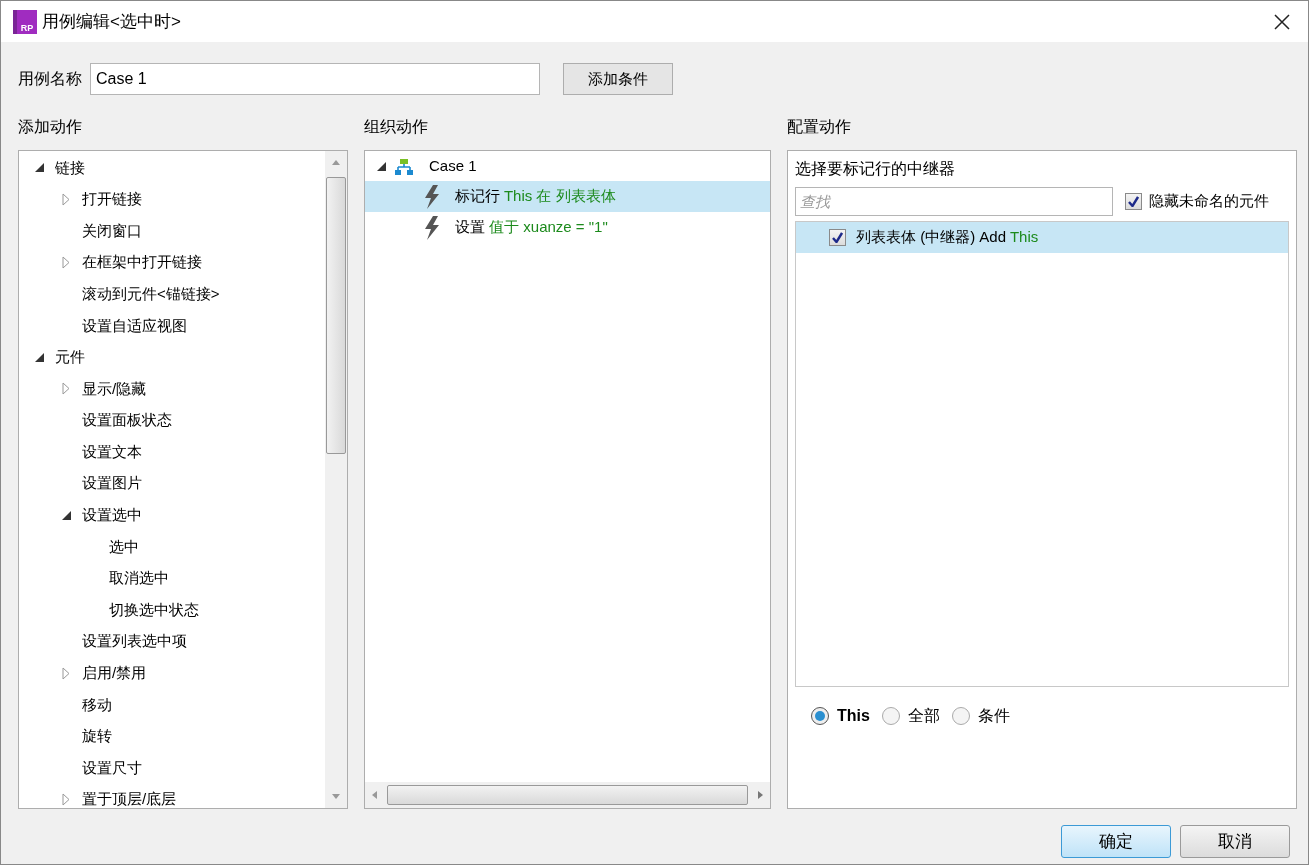  What do you see at coordinates (336, 479) in the screenshot?
I see `vertical-scrollbar` at bounding box center [336, 479].